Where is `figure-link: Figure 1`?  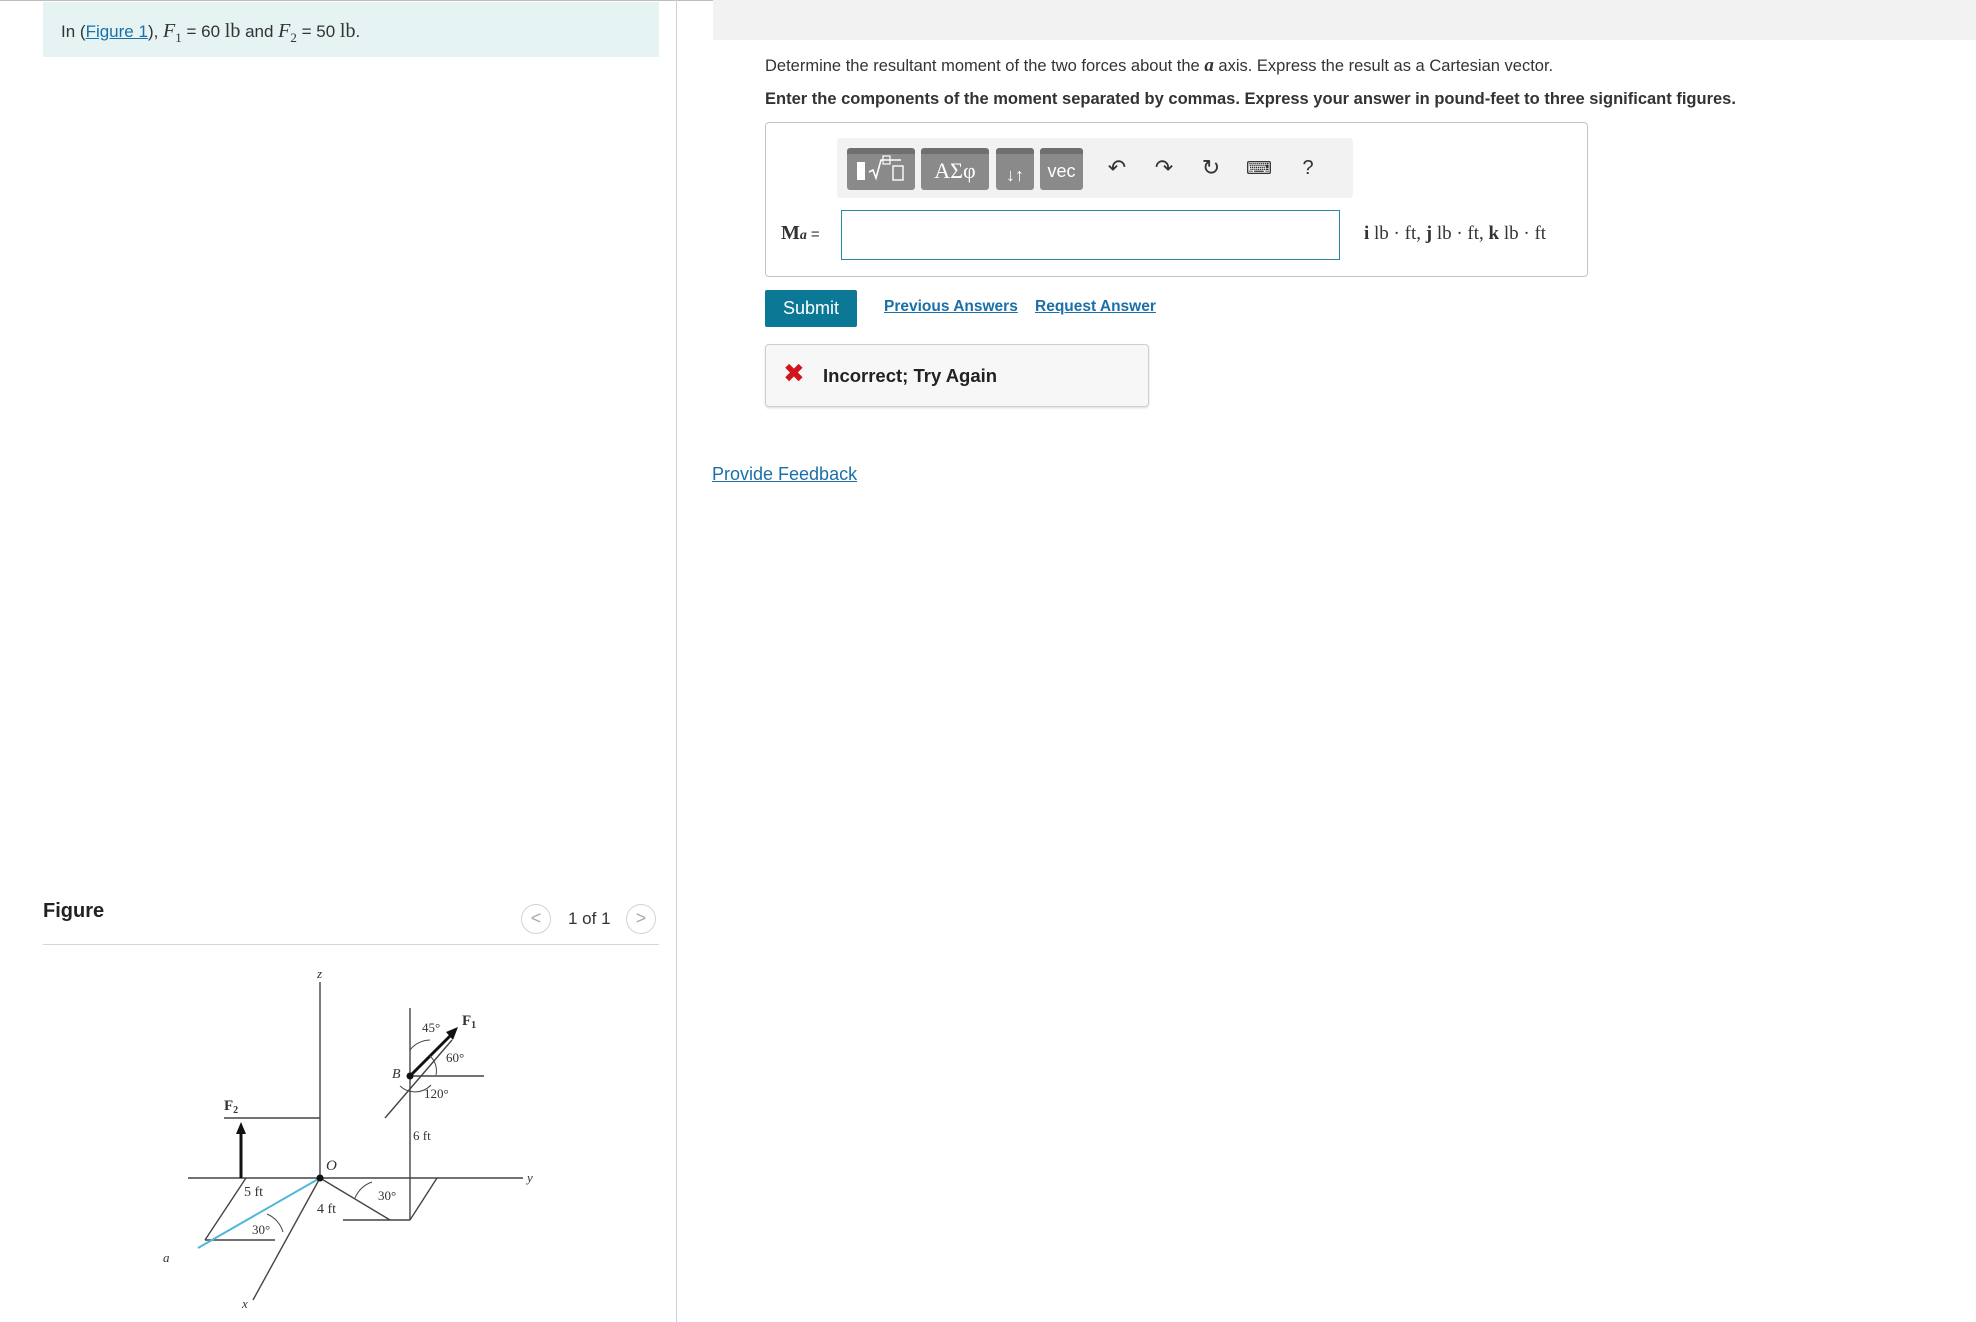 figure-link: Figure 1 is located at coordinates (117, 31).